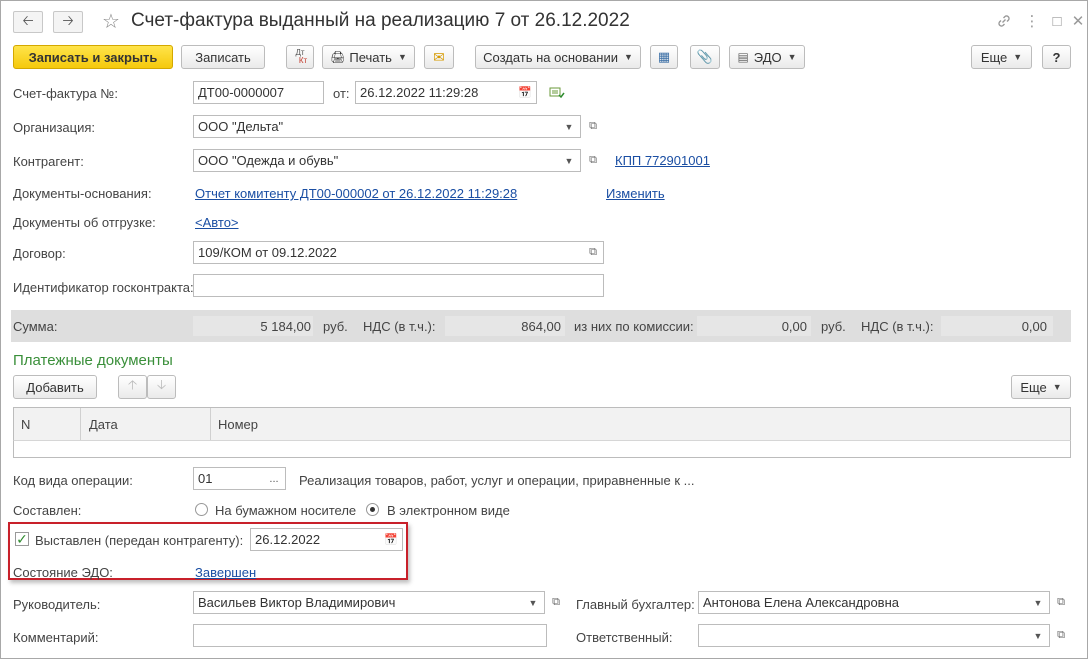 Image resolution: width=1088 pixels, height=659 pixels. I want to click on arrow-up-icon: 🡡, so click(132, 384).